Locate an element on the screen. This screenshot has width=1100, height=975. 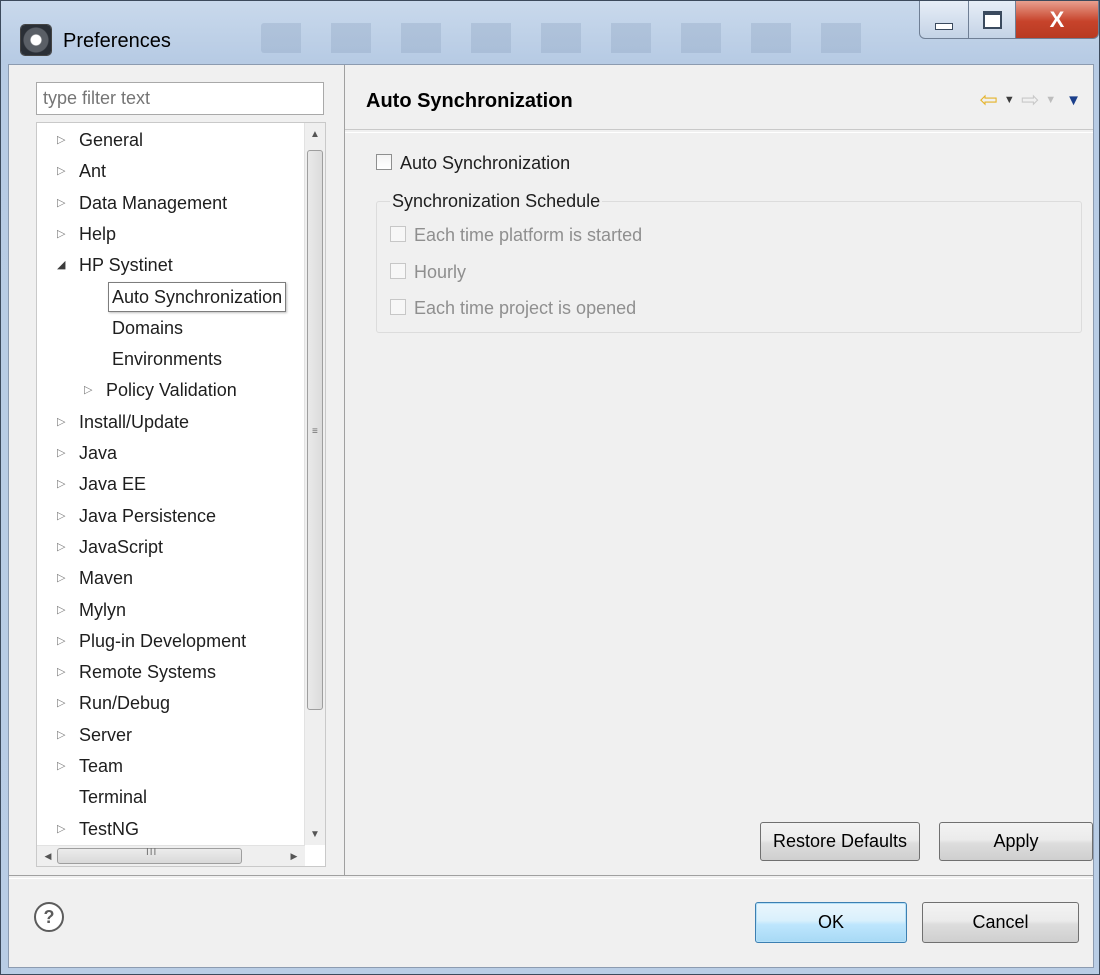
scroll-right-arrow-icon: ▶ is located at coordinates (294, 856).